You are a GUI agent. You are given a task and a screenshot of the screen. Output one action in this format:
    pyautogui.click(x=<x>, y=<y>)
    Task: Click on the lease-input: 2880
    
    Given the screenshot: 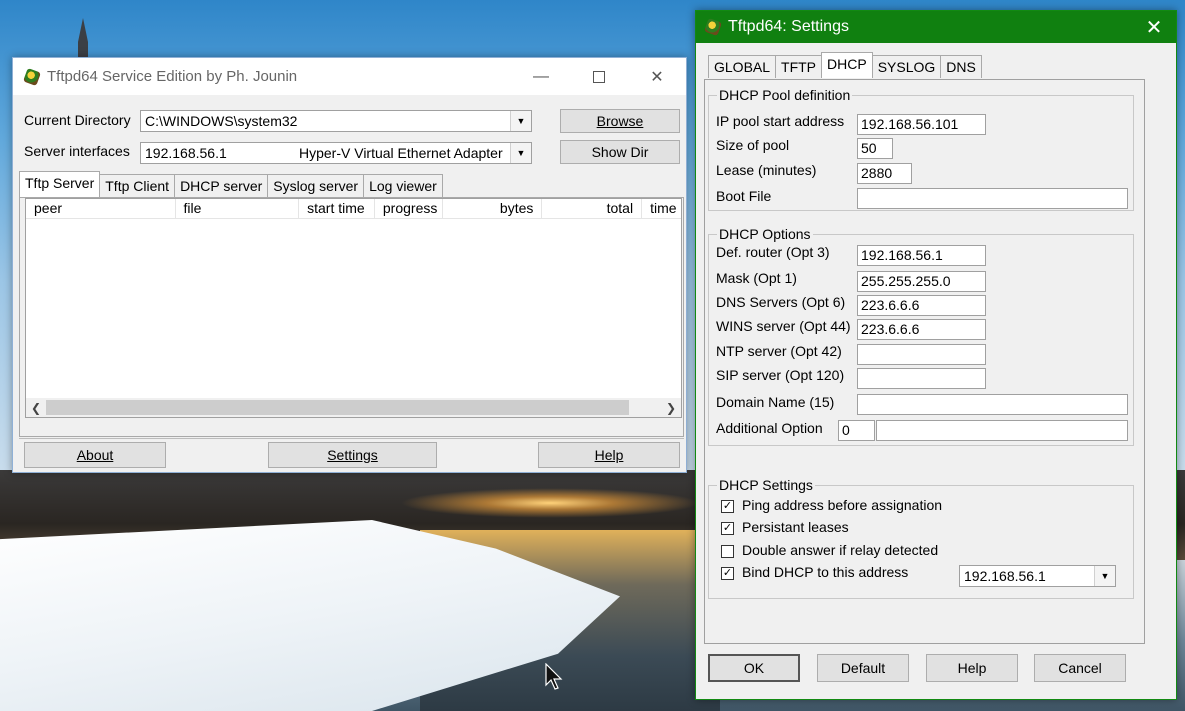 What is the action you would take?
    pyautogui.click(x=884, y=173)
    